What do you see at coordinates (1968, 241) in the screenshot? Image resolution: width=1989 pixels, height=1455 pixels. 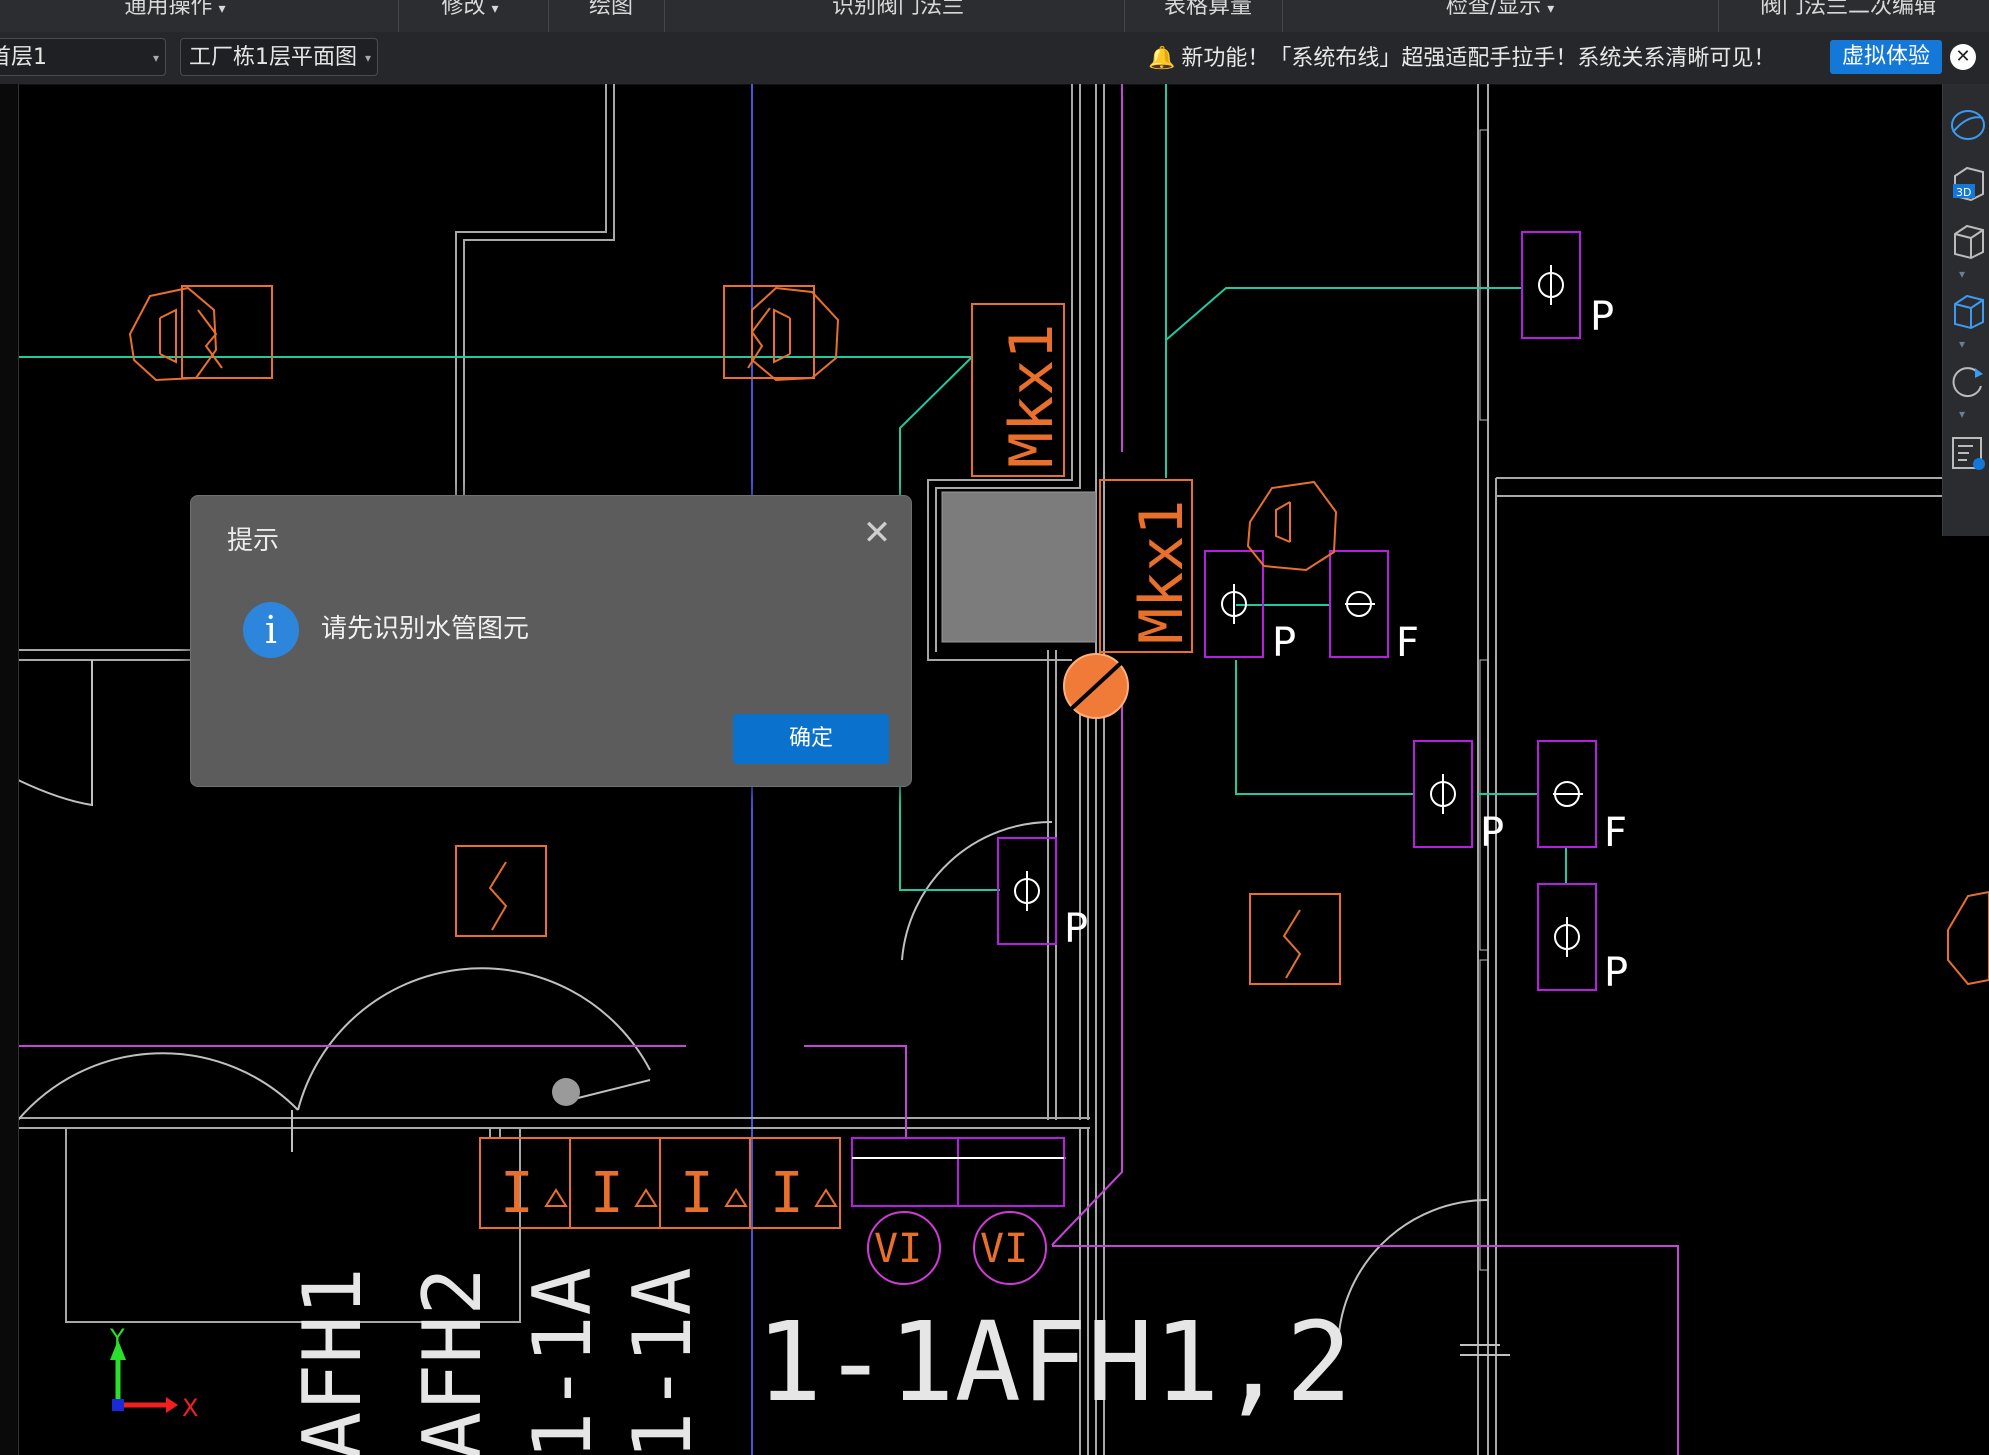 I see `box-view-icon` at bounding box center [1968, 241].